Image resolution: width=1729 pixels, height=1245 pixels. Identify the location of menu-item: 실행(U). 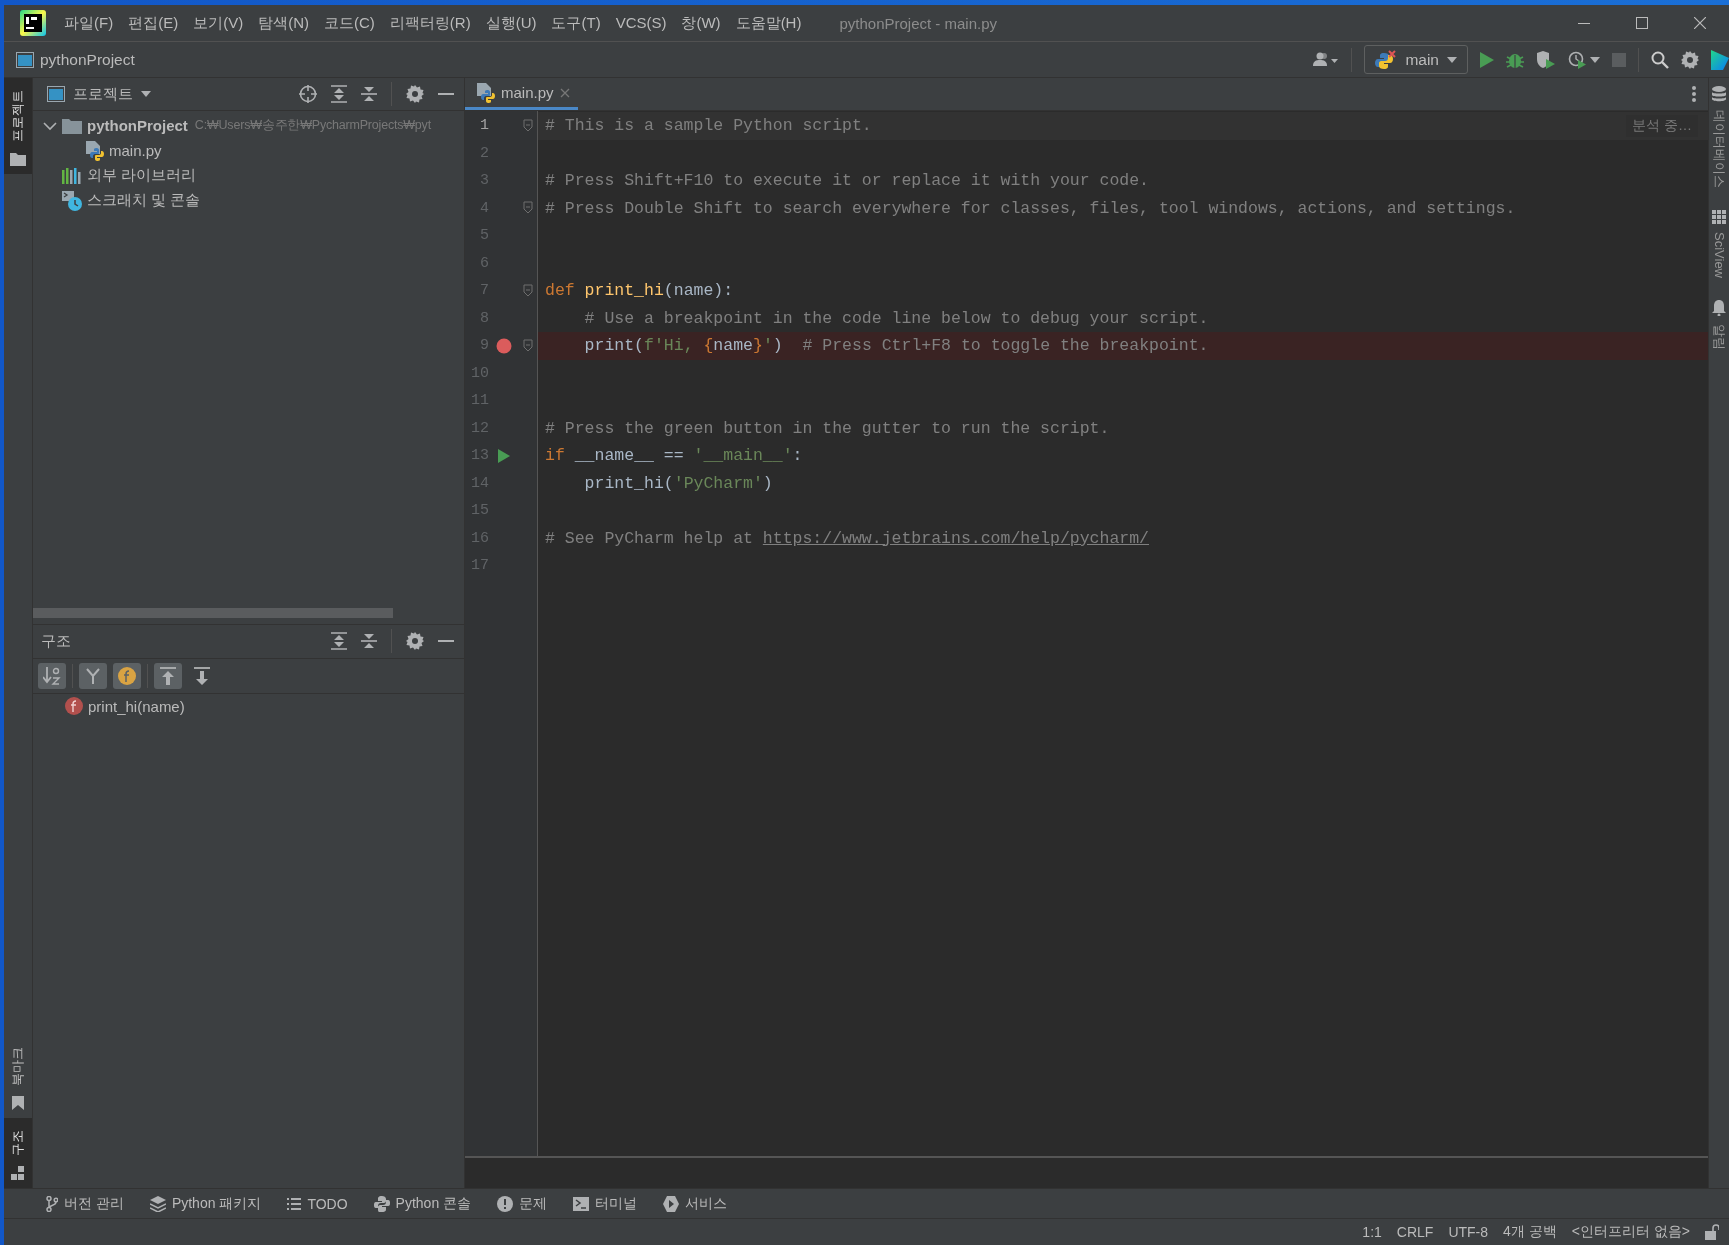
(511, 23).